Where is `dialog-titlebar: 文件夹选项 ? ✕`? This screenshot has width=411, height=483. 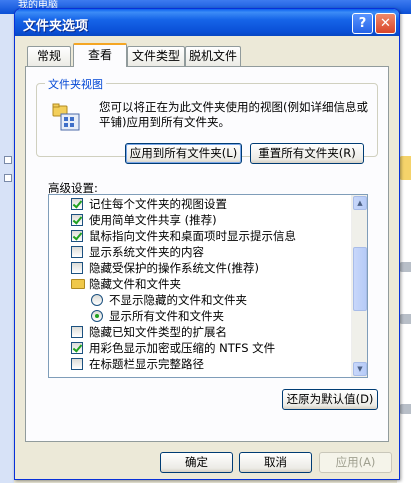 dialog-titlebar: 文件夹选项 ? ✕ is located at coordinates (207, 22).